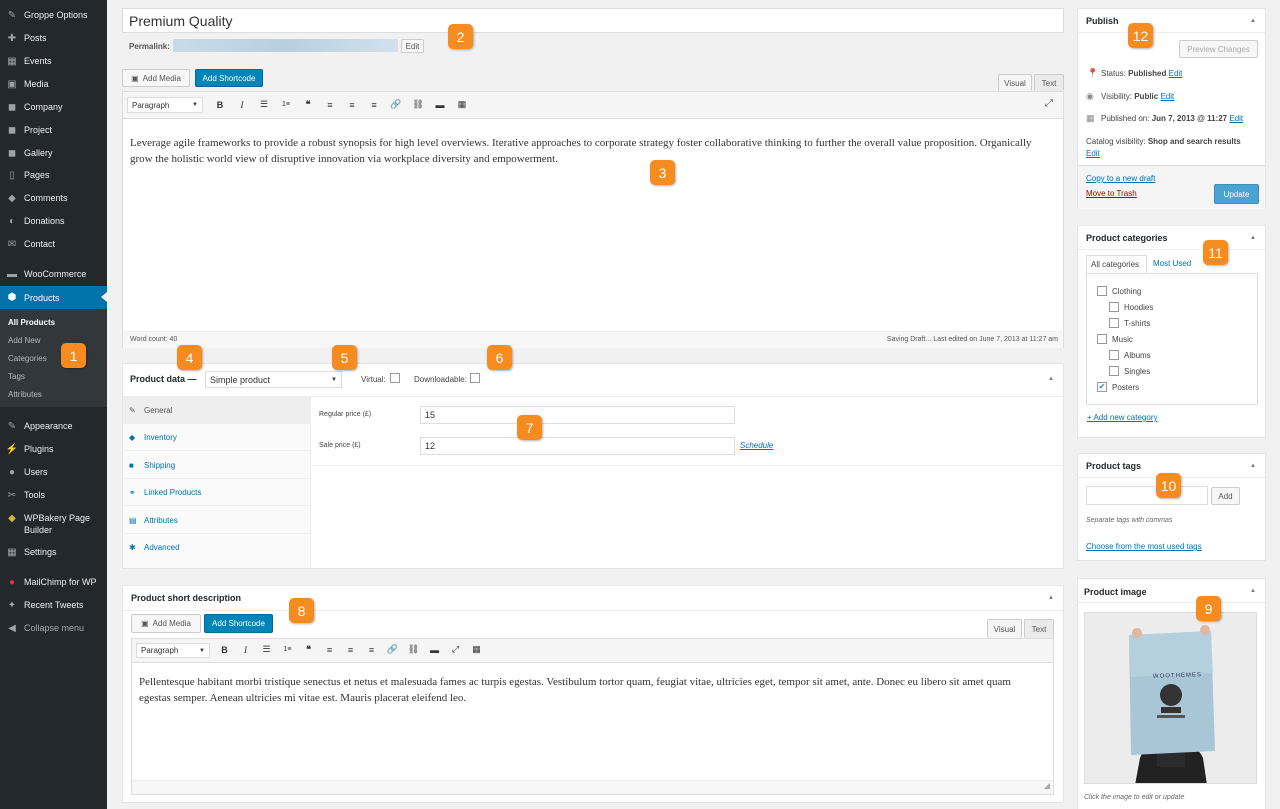 The image size is (1280, 809). Describe the element at coordinates (25, 394) in the screenshot. I see `submenu-attributes: Attributes` at that location.